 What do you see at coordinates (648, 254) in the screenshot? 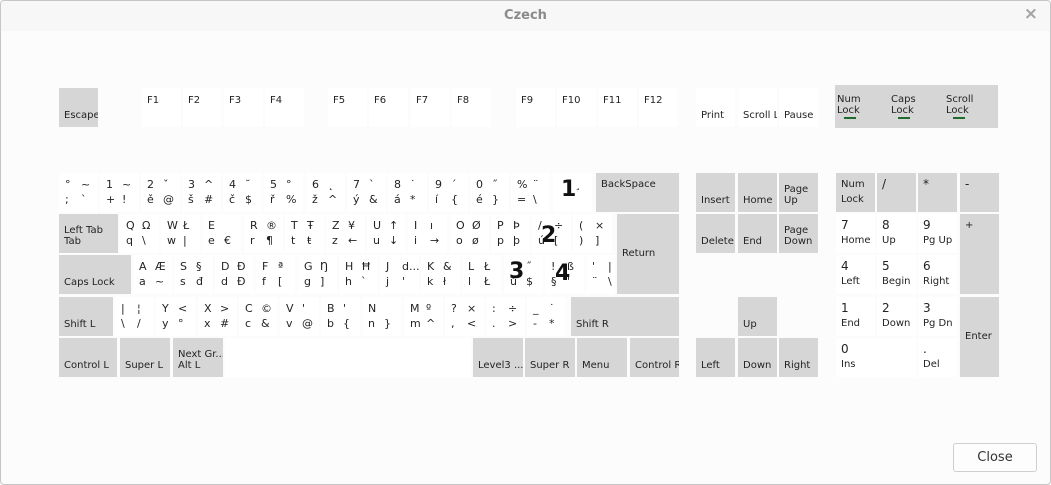
I see `key-return: Return` at bounding box center [648, 254].